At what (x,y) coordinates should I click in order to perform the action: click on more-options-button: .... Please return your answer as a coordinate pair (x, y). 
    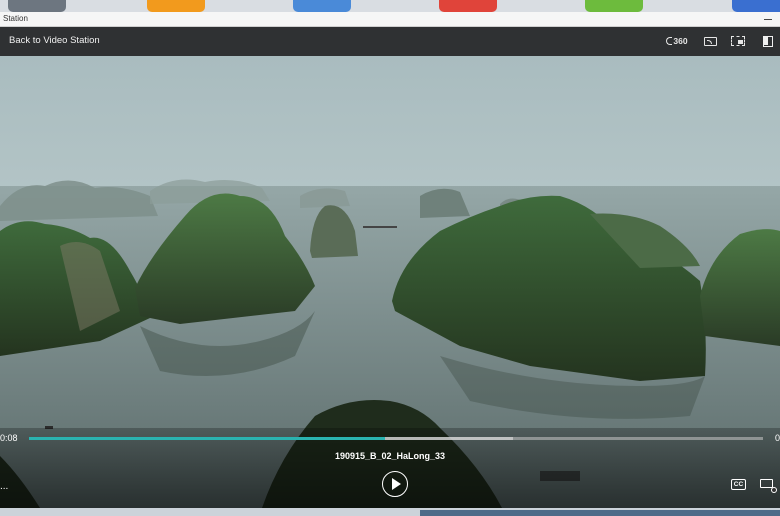
    Looking at the image, I should click on (4, 486).